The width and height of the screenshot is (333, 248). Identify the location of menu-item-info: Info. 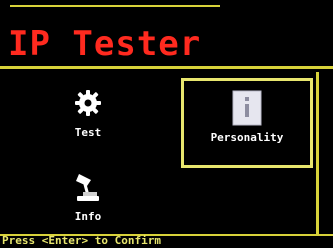
(88, 200).